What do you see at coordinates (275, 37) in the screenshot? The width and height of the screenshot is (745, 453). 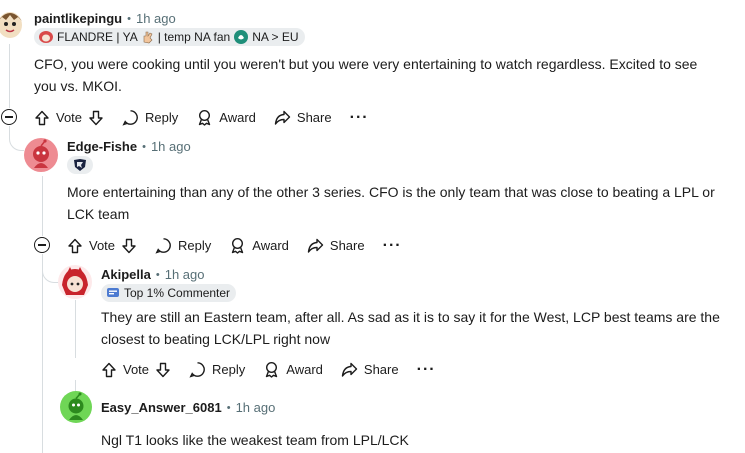 I see `flair-text: NA > EU` at bounding box center [275, 37].